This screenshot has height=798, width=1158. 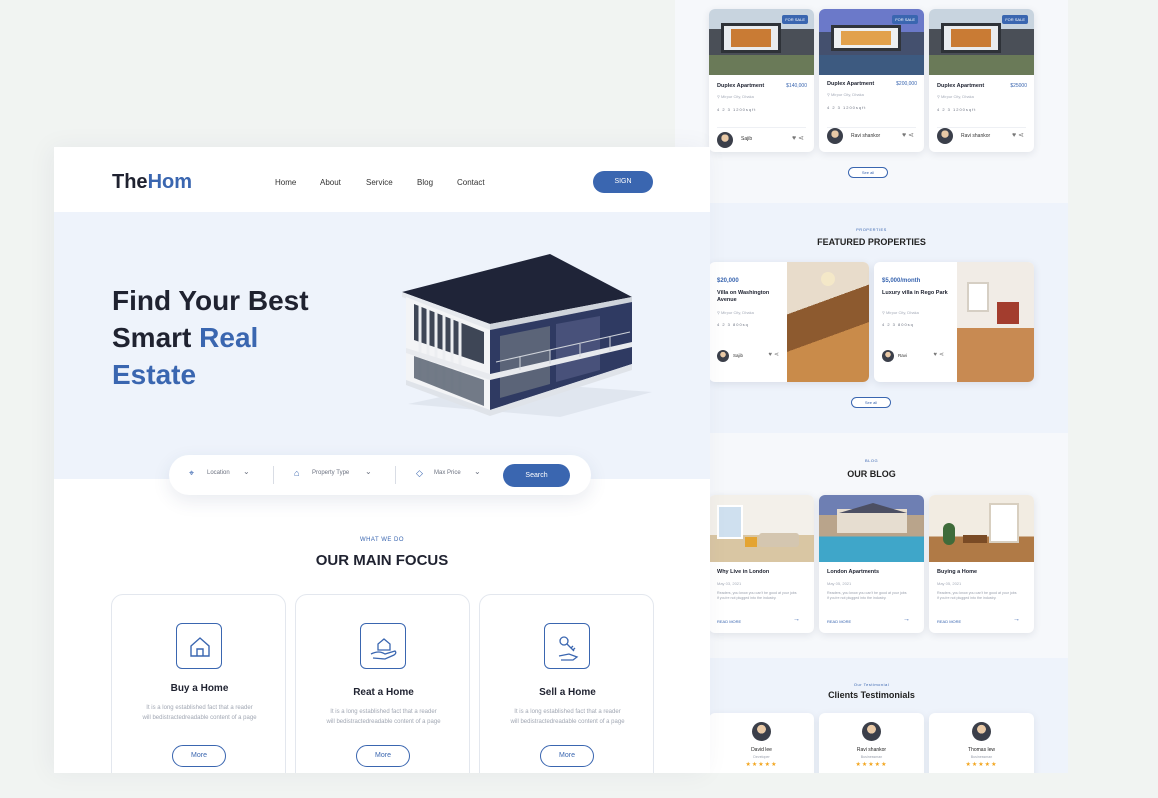 I want to click on nav-about: About, so click(x=330, y=182).